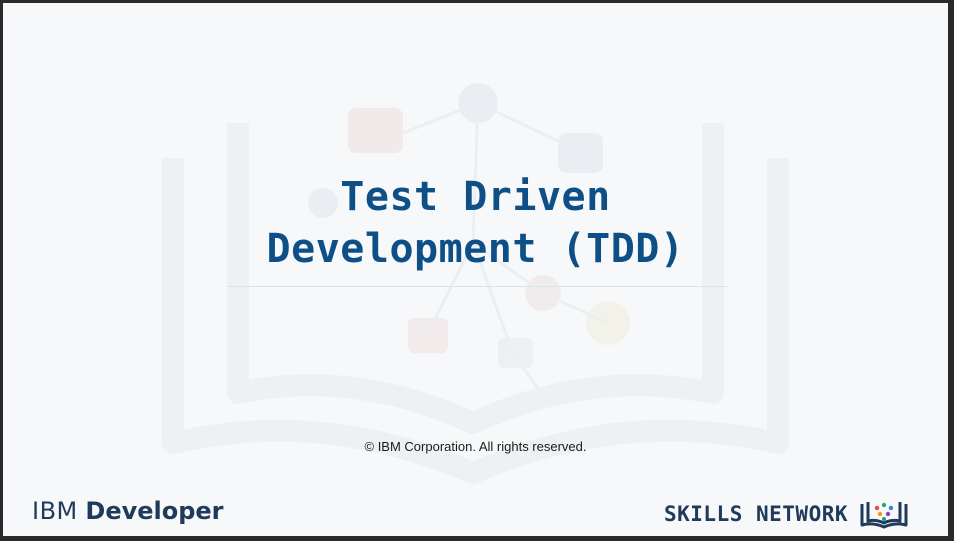  Describe the element at coordinates (475, 197) in the screenshot. I see `title-line-1: Test Driven` at that location.